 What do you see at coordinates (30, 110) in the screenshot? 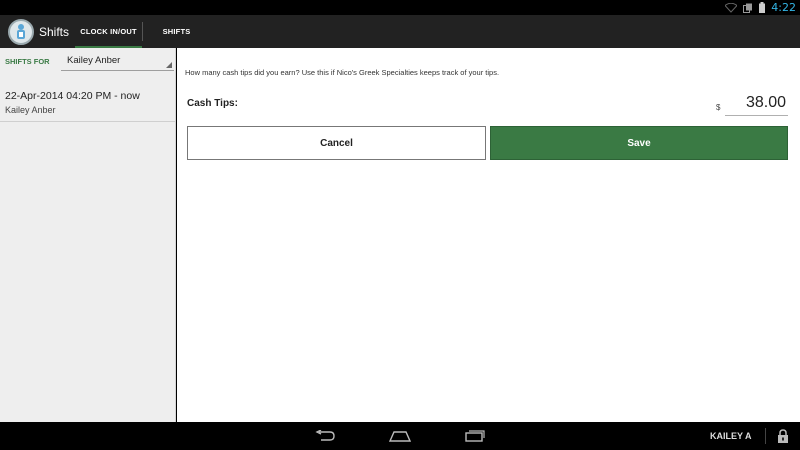
I see `shift-employee-name: Kailey Anber` at bounding box center [30, 110].